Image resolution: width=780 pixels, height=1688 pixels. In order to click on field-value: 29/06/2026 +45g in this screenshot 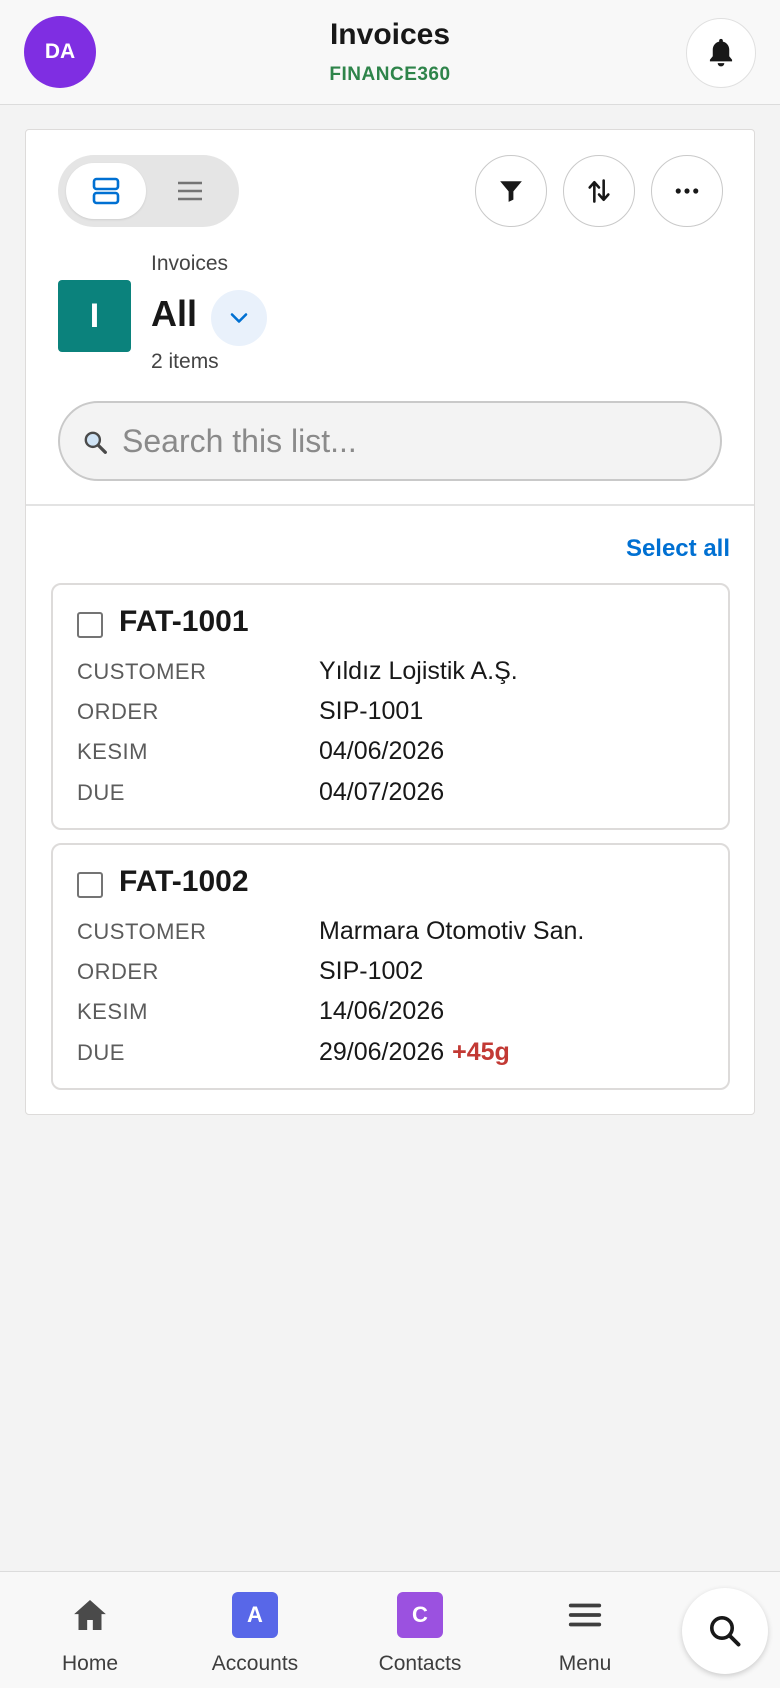, I will do `click(414, 1052)`.